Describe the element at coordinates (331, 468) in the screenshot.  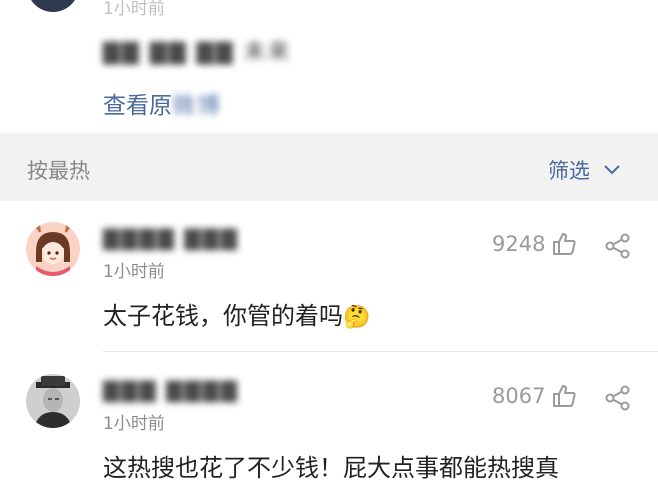
I see `comment-text: 这热搜也花了不少钱！屁大点事都能热搜真` at that location.